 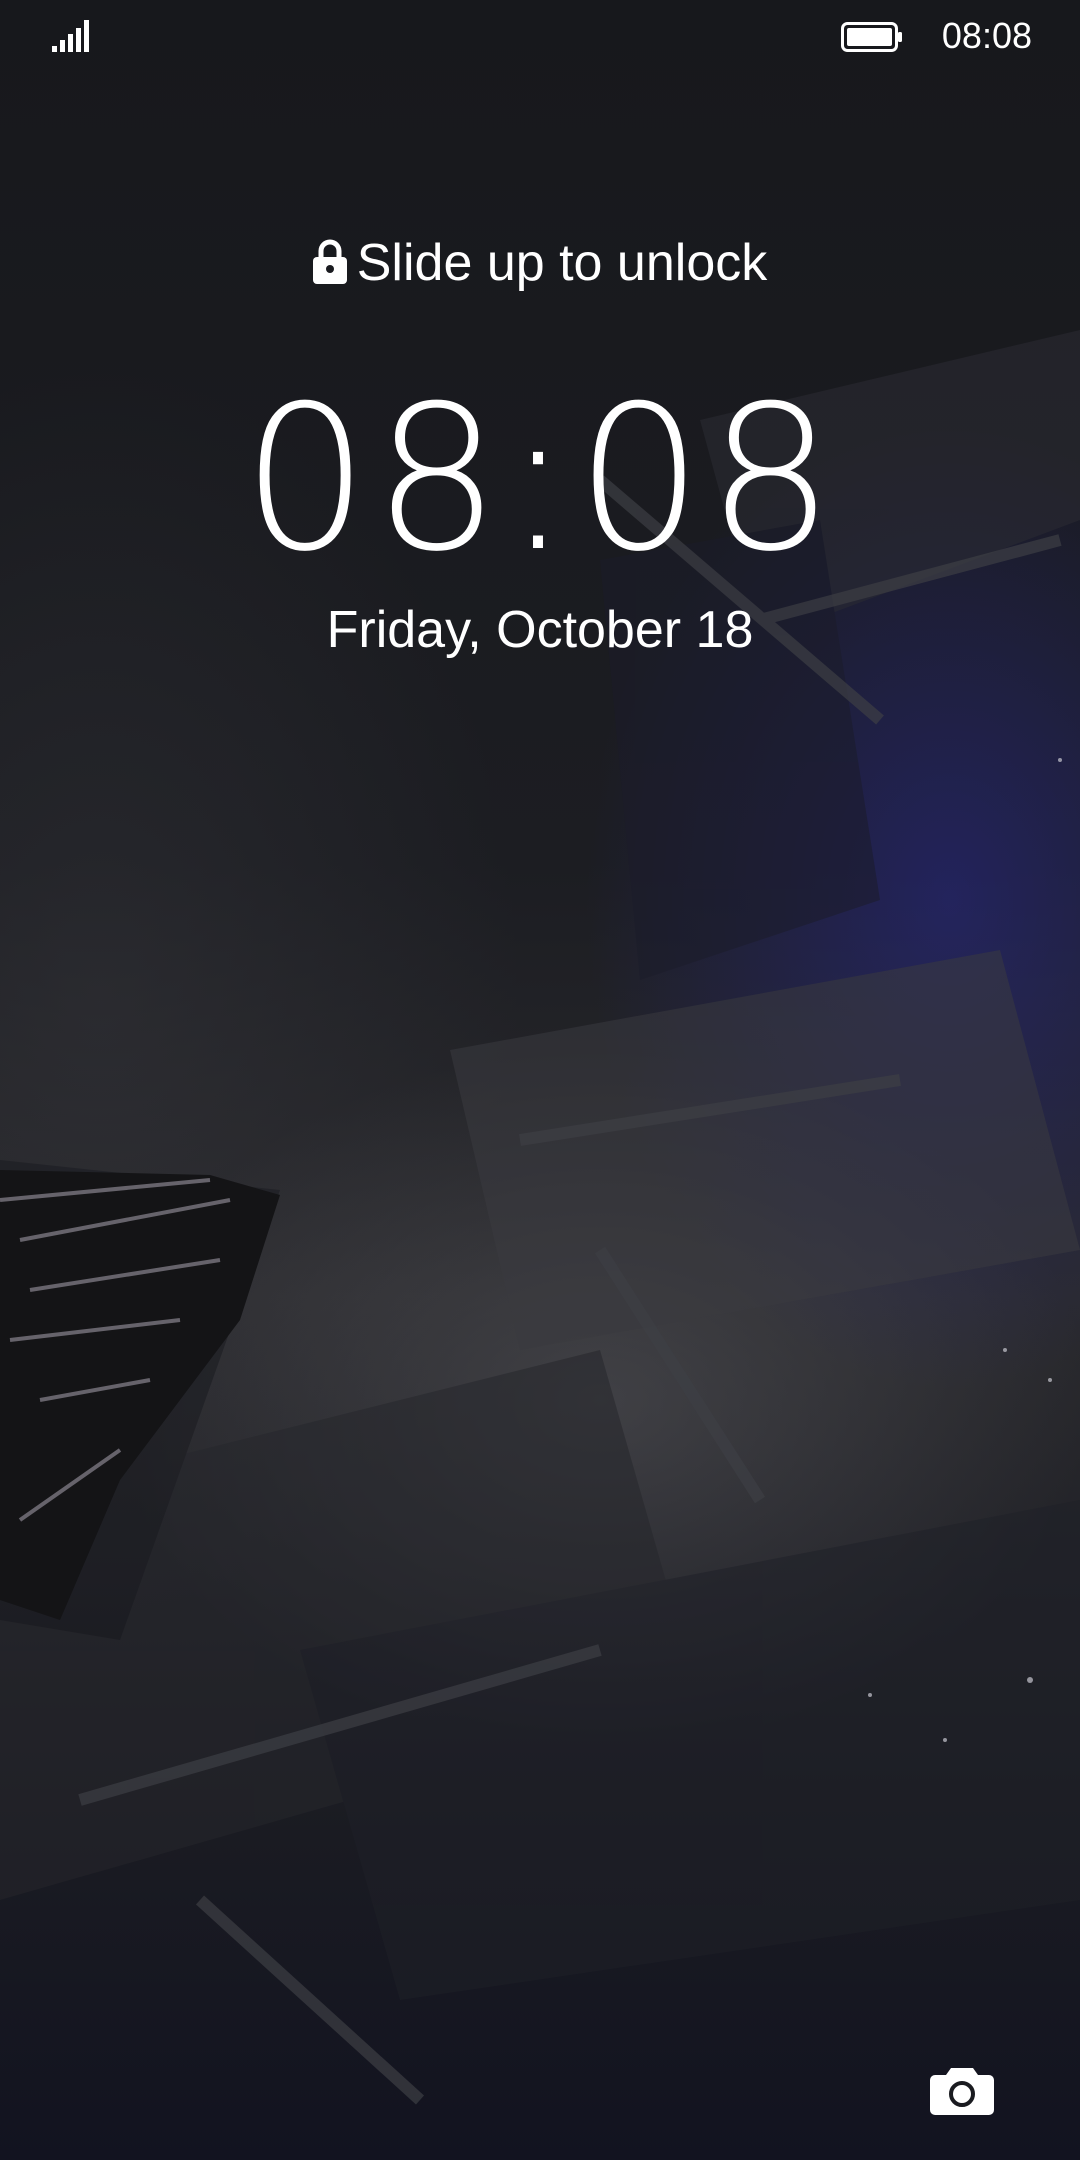 I want to click on camera-icon, so click(x=962, y=2091).